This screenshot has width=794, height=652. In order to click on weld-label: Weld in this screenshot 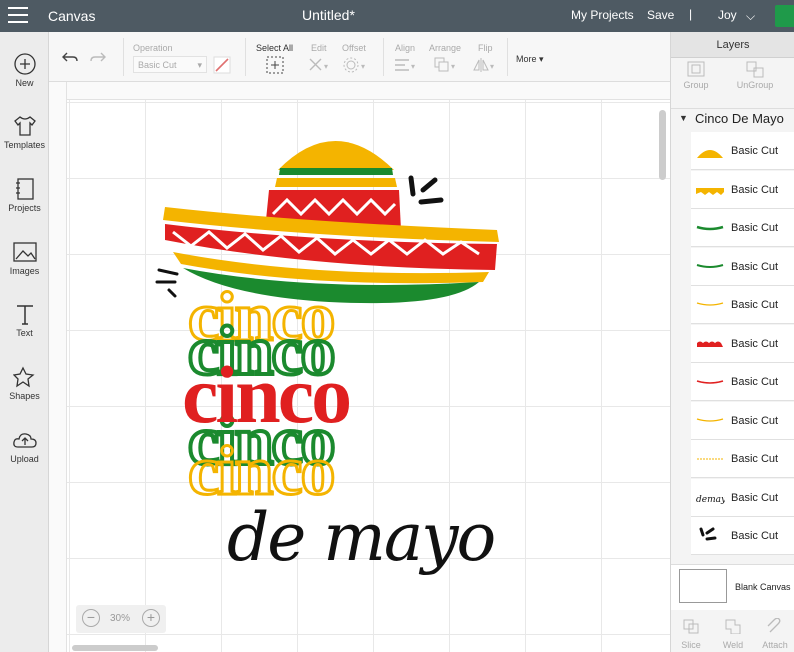, I will do `click(733, 645)`.